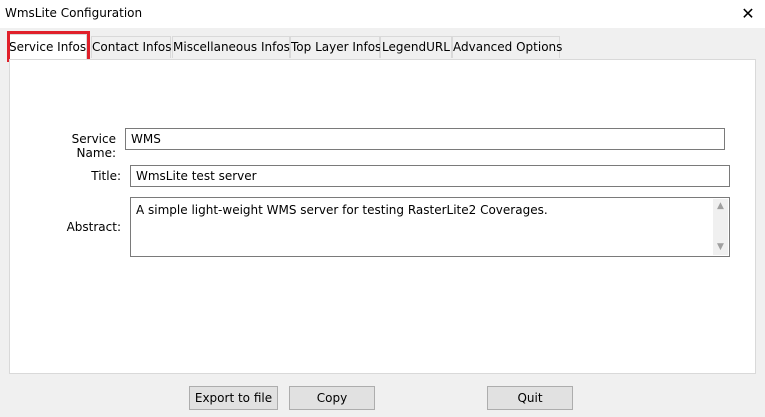 The image size is (765, 417). What do you see at coordinates (74, 13) in the screenshot?
I see `window-title: WmsLite Configuration` at bounding box center [74, 13].